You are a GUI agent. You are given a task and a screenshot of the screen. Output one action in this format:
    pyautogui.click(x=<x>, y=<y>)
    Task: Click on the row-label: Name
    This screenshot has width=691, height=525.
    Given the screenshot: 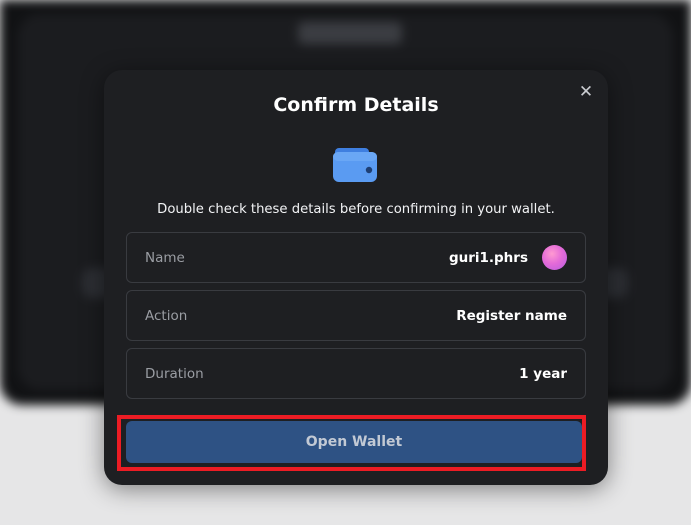 What is the action you would take?
    pyautogui.click(x=165, y=257)
    